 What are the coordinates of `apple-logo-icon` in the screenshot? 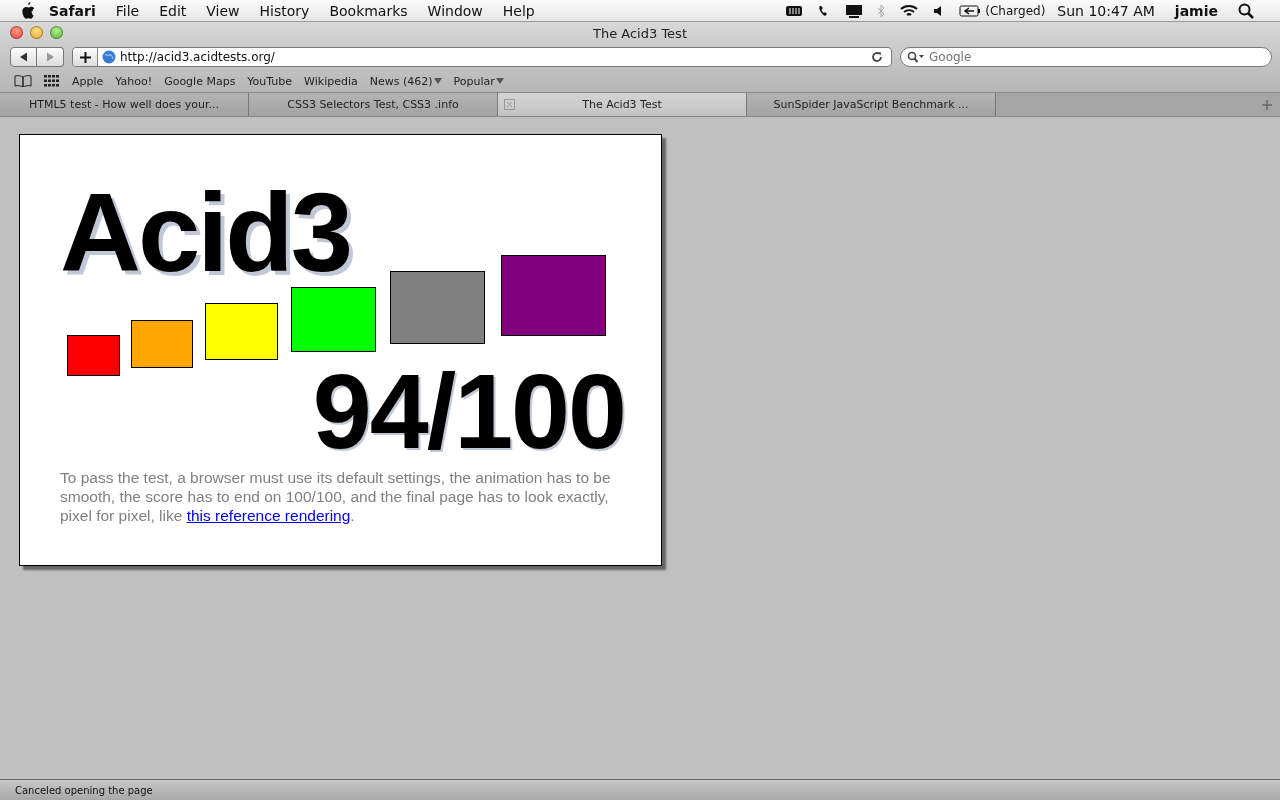 It's located at (27, 10).